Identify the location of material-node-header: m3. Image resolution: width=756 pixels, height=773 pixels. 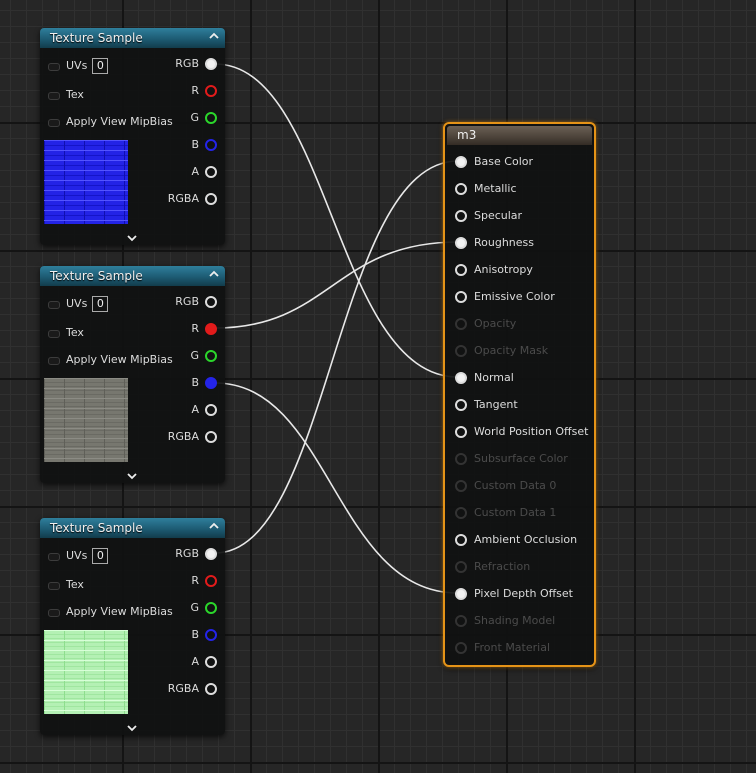
(519, 135).